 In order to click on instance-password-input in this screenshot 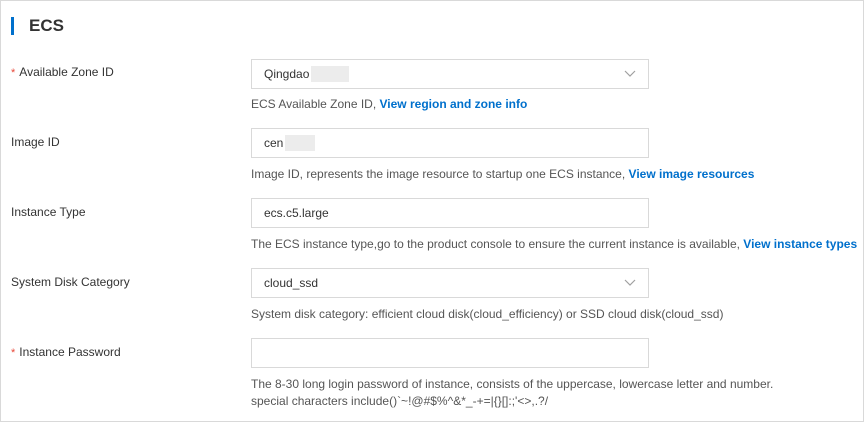, I will do `click(450, 353)`.